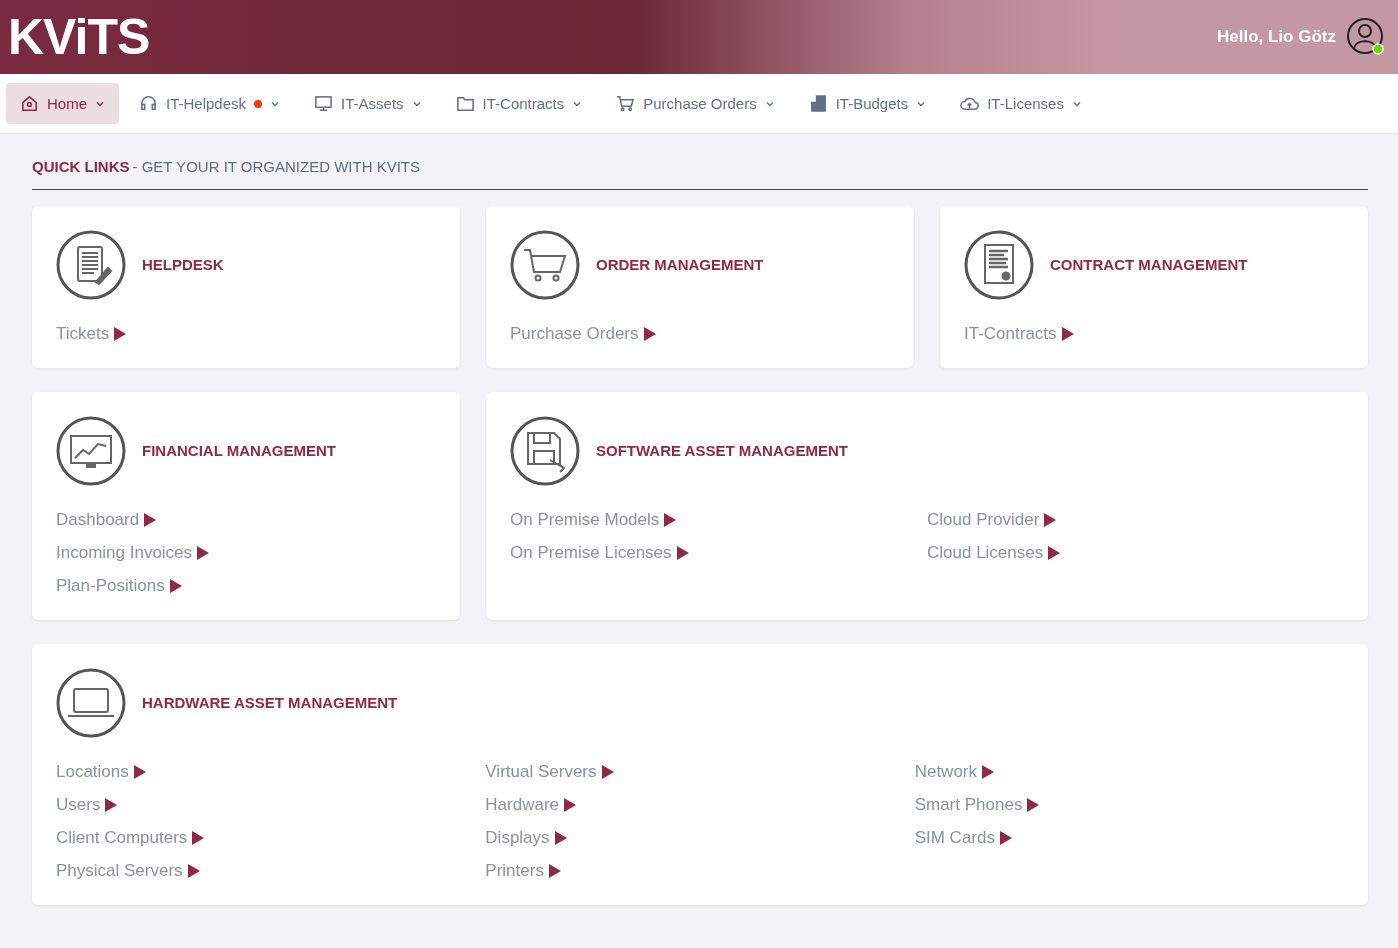 The image size is (1398, 948). What do you see at coordinates (599, 553) in the screenshot?
I see `quick-link: On Premise Licenses` at bounding box center [599, 553].